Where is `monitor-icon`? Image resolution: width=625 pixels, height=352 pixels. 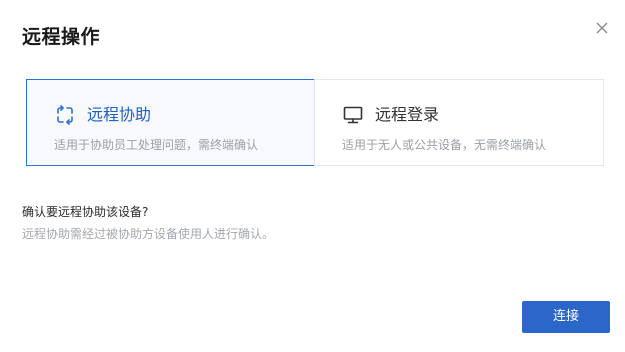 monitor-icon is located at coordinates (353, 115).